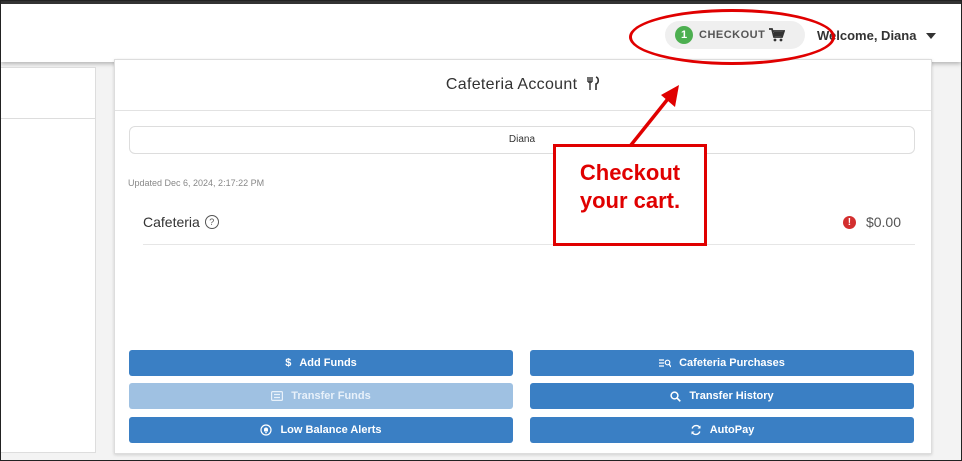 The height and width of the screenshot is (461, 962). I want to click on card-title-text: Cafeteria Account, so click(511, 84).